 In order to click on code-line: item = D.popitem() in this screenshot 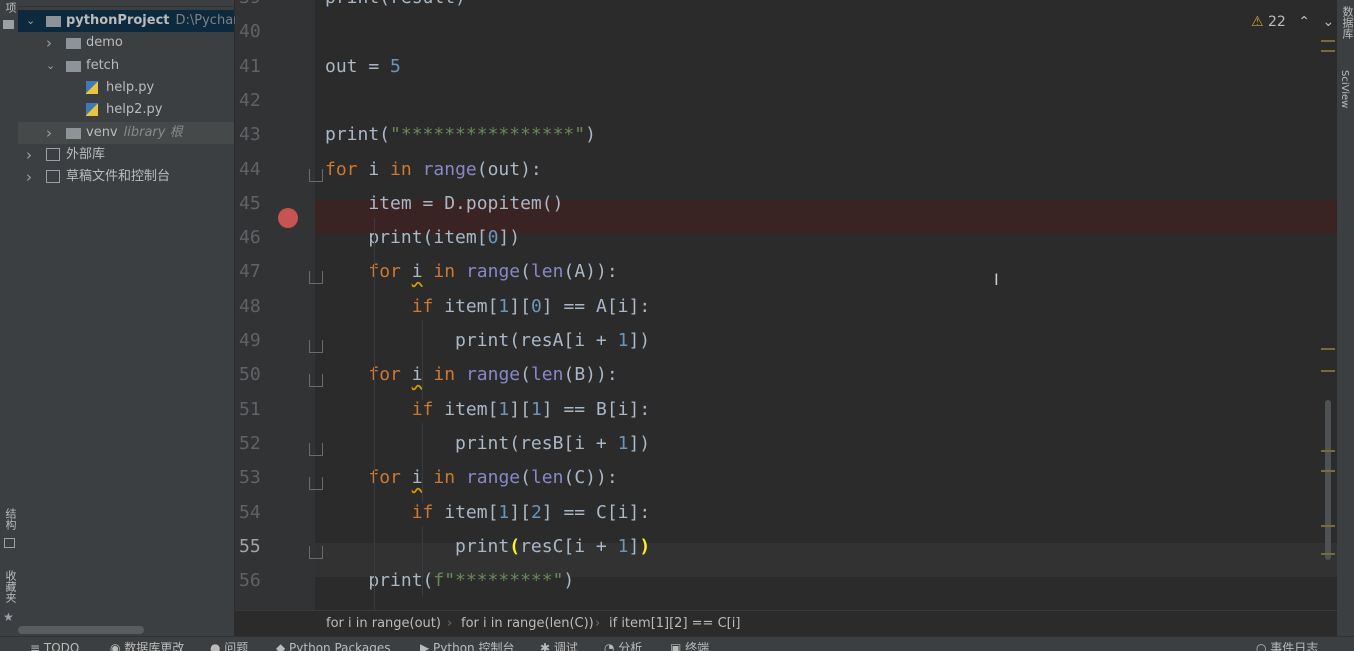, I will do `click(444, 203)`.